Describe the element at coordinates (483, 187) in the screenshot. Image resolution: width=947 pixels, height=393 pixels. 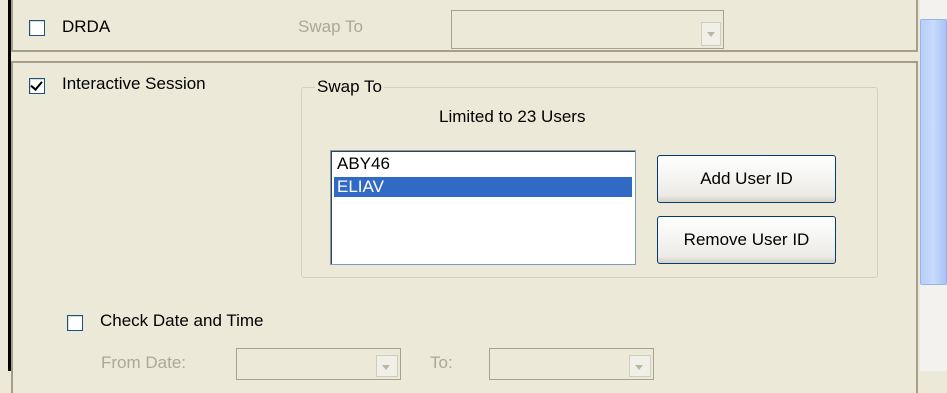
I see `list-item-user-selected: ELIAV` at that location.